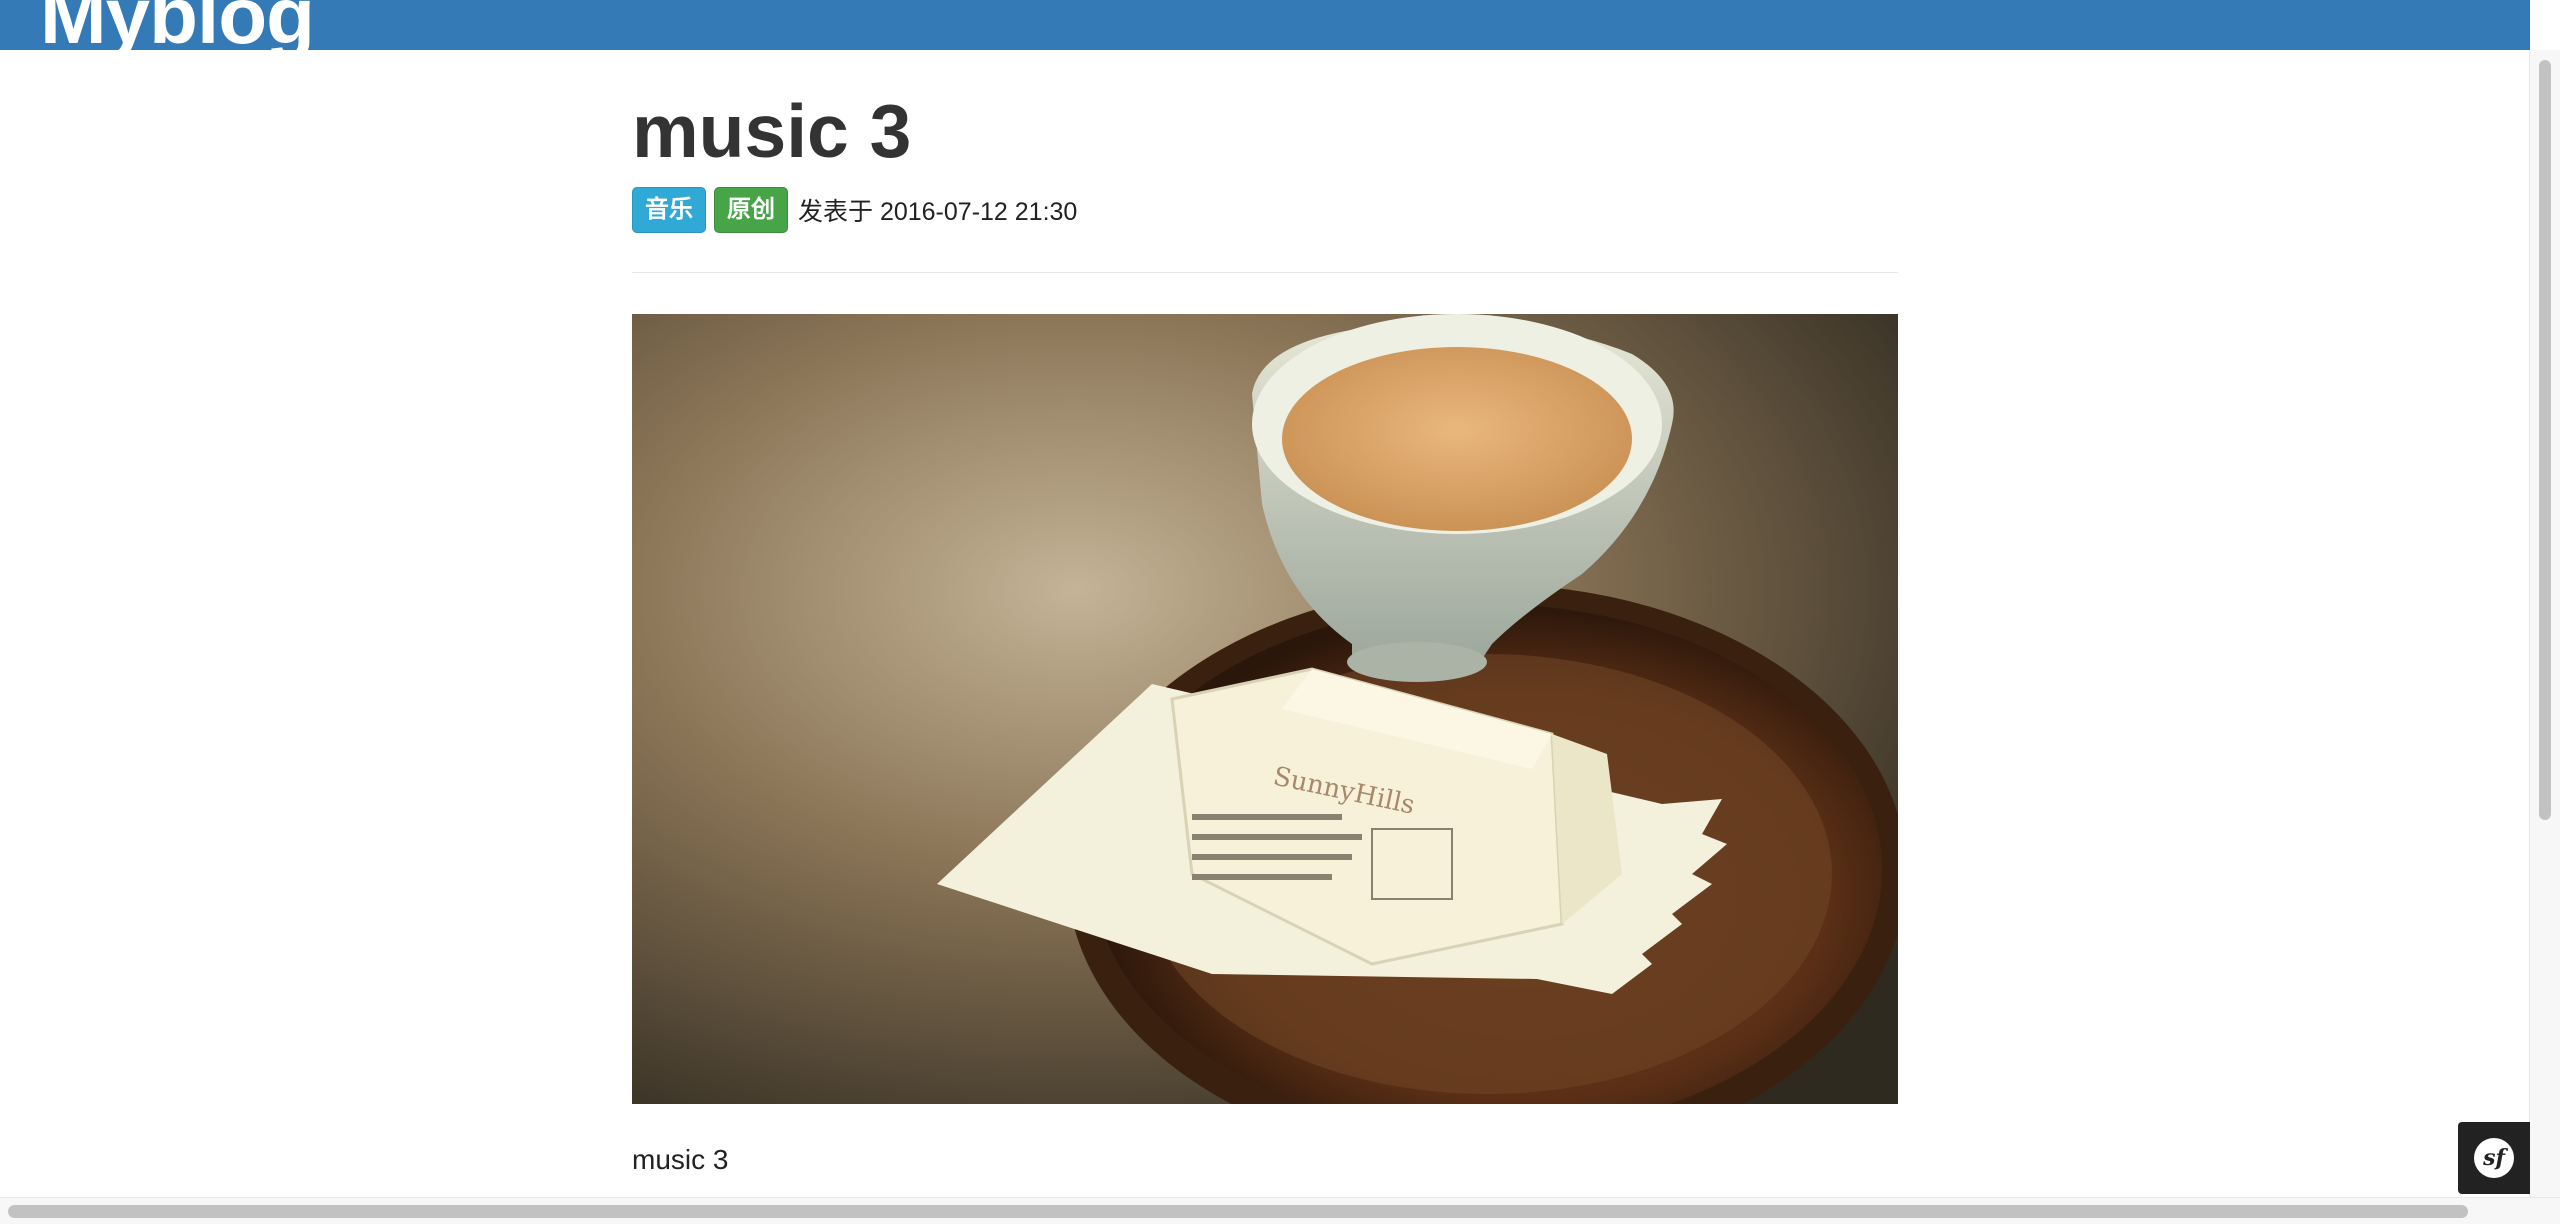  I want to click on symfony-debug-toolbar-button: sf, so click(2494, 1158).